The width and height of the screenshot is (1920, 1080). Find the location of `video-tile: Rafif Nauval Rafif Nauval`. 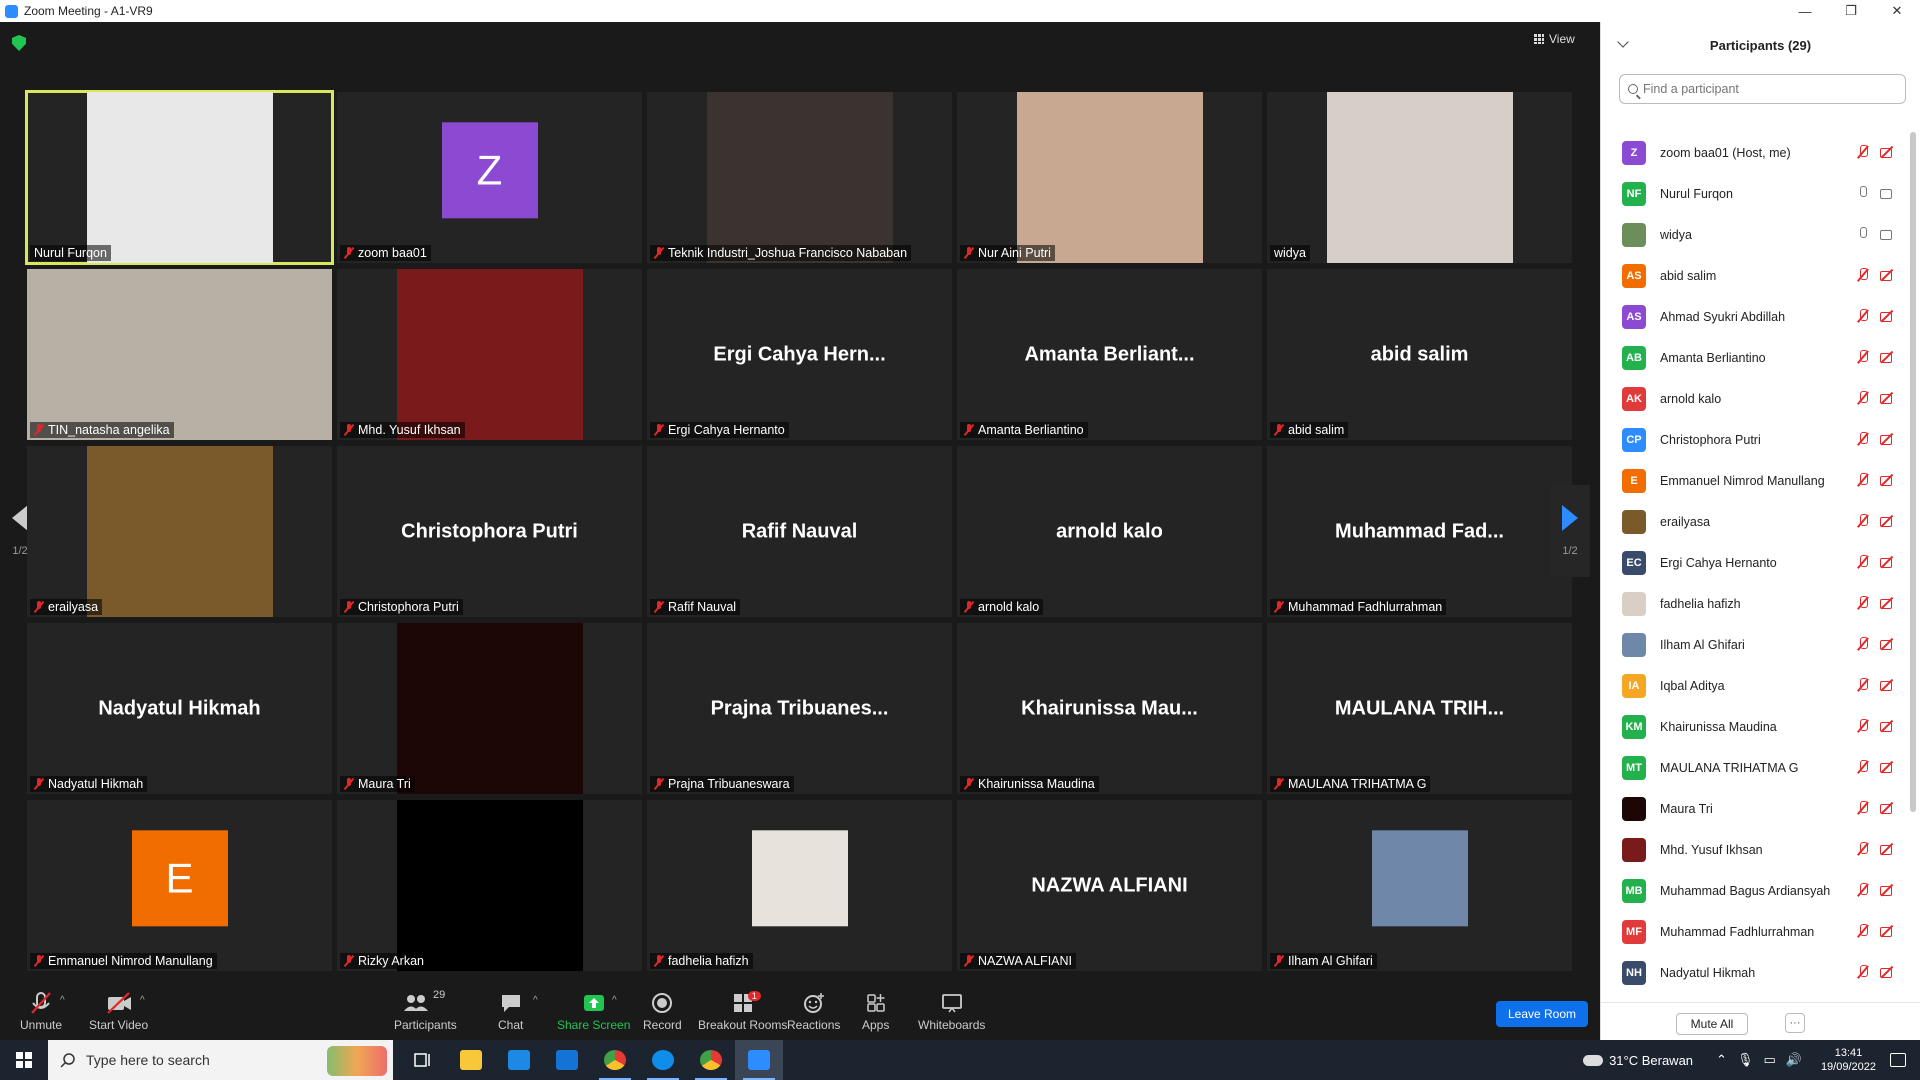

video-tile: Rafif Nauval Rafif Nauval is located at coordinates (799, 531).